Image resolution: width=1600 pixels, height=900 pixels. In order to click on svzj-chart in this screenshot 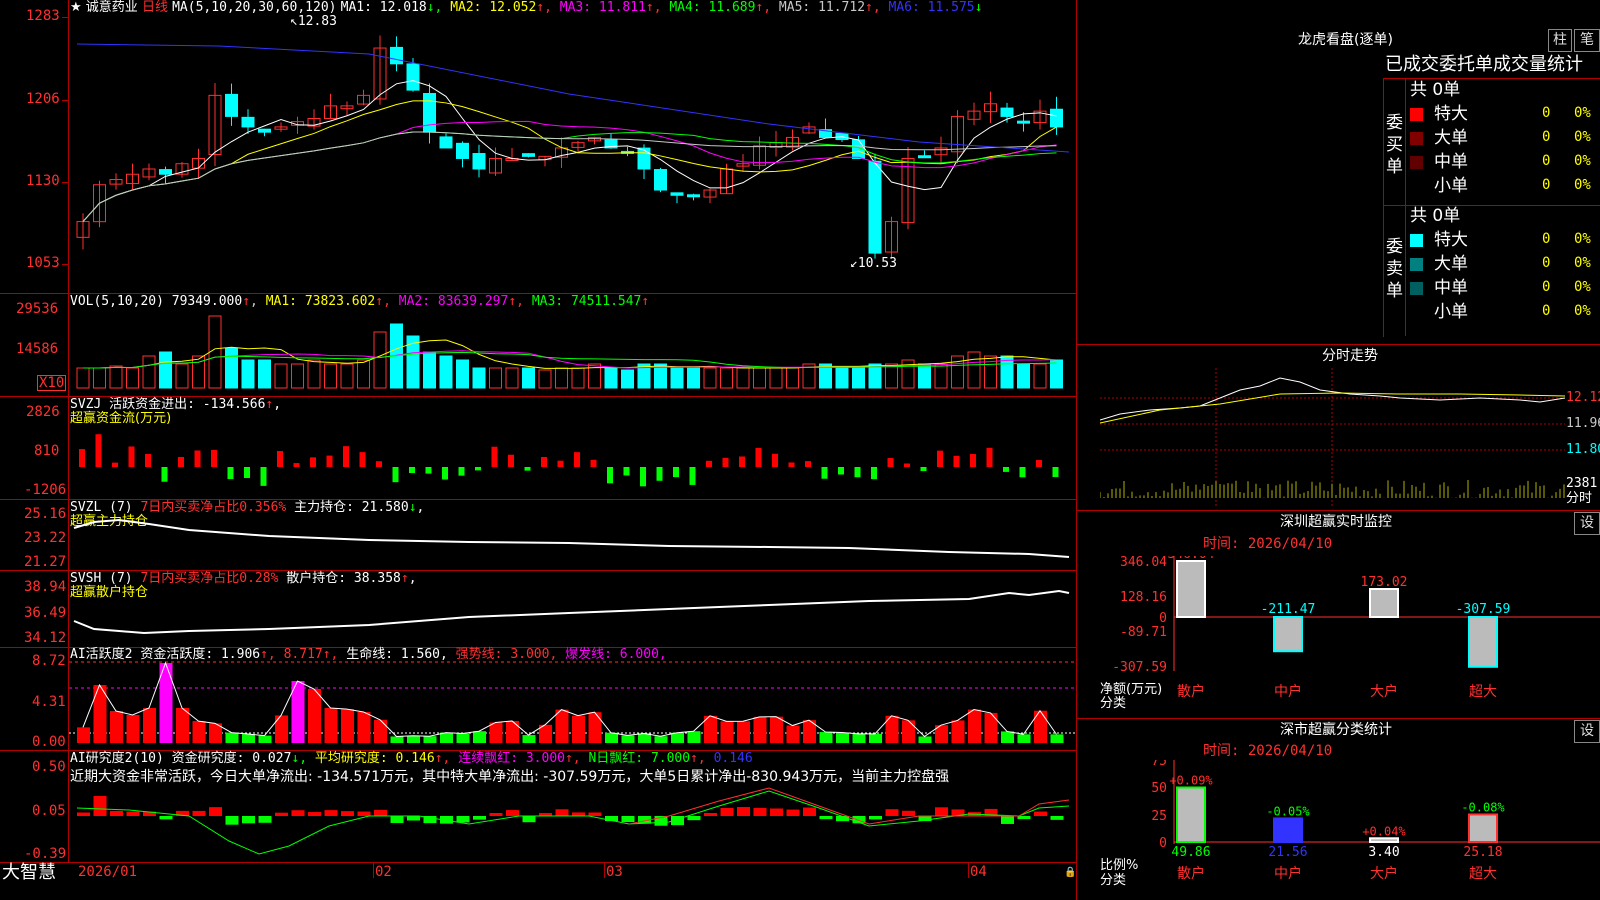, I will do `click(572, 448)`.